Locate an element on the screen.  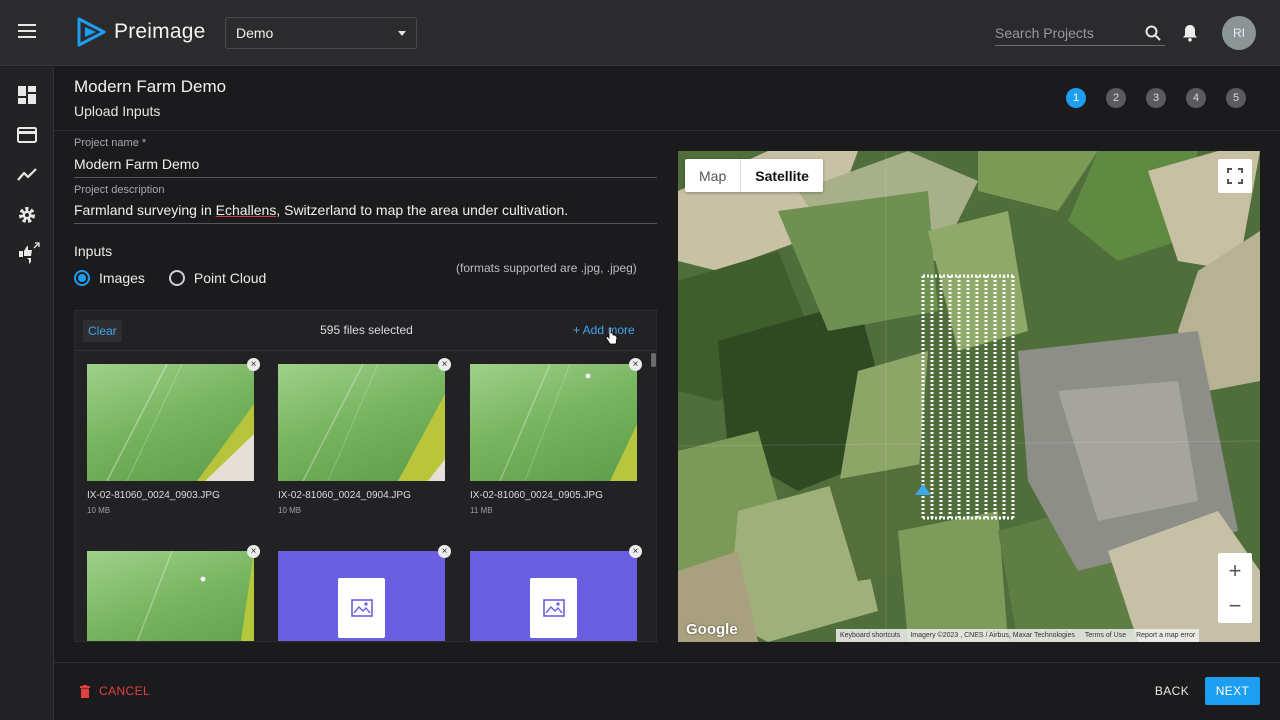
zoom-out-button: − is located at coordinates (1235, 605).